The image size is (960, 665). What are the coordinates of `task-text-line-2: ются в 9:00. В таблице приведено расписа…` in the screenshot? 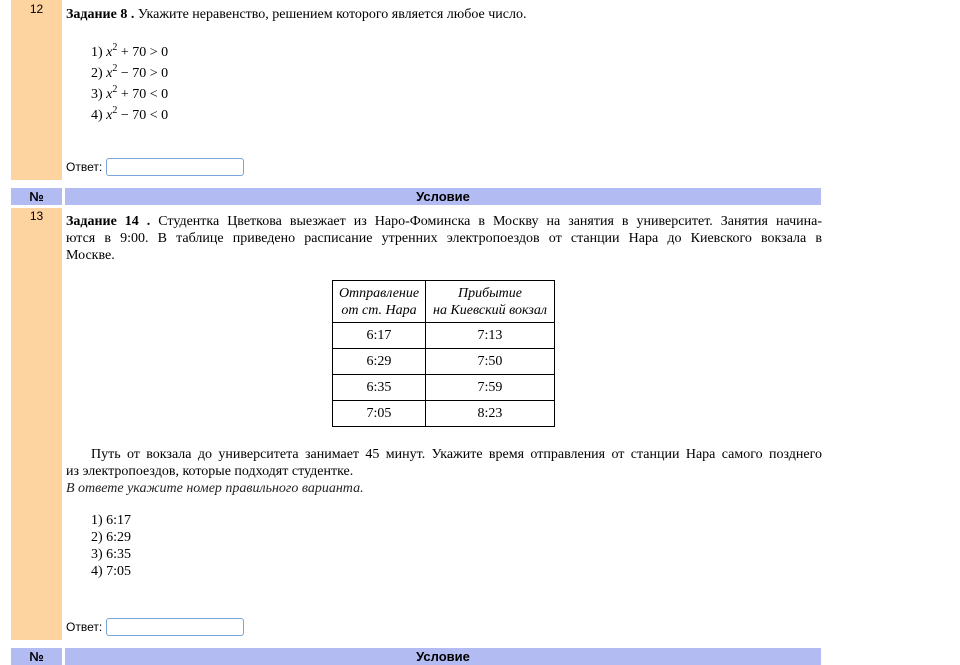 It's located at (444, 238).